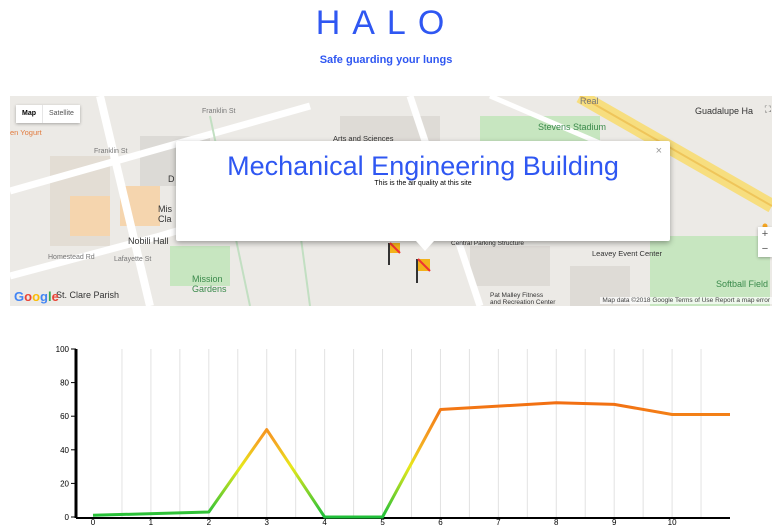 The width and height of the screenshot is (772, 527). What do you see at coordinates (67, 517) in the screenshot?
I see `y-tick-label: 0` at bounding box center [67, 517].